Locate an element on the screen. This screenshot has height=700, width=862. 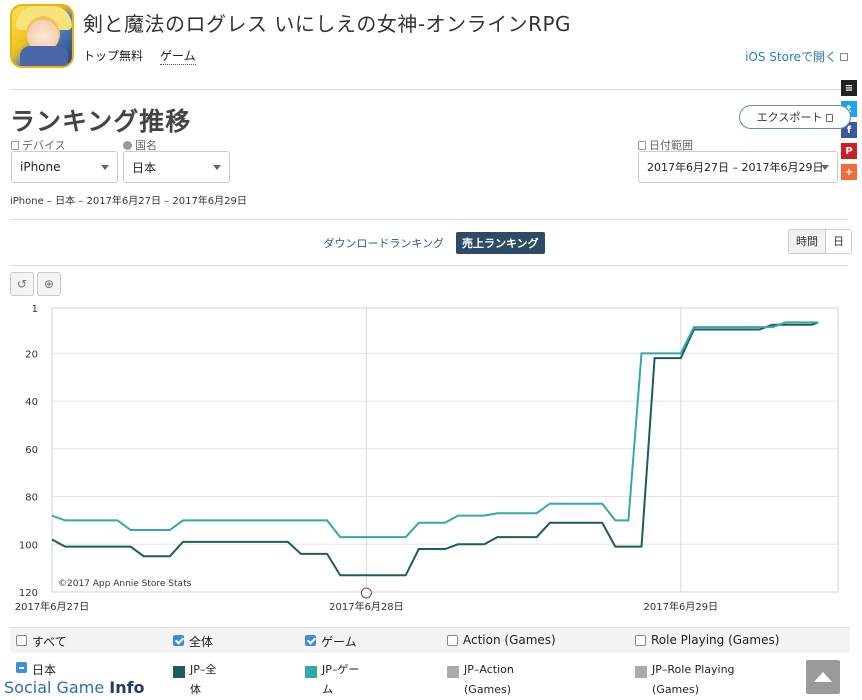
legend-country-japan: 日本 is located at coordinates (36, 670).